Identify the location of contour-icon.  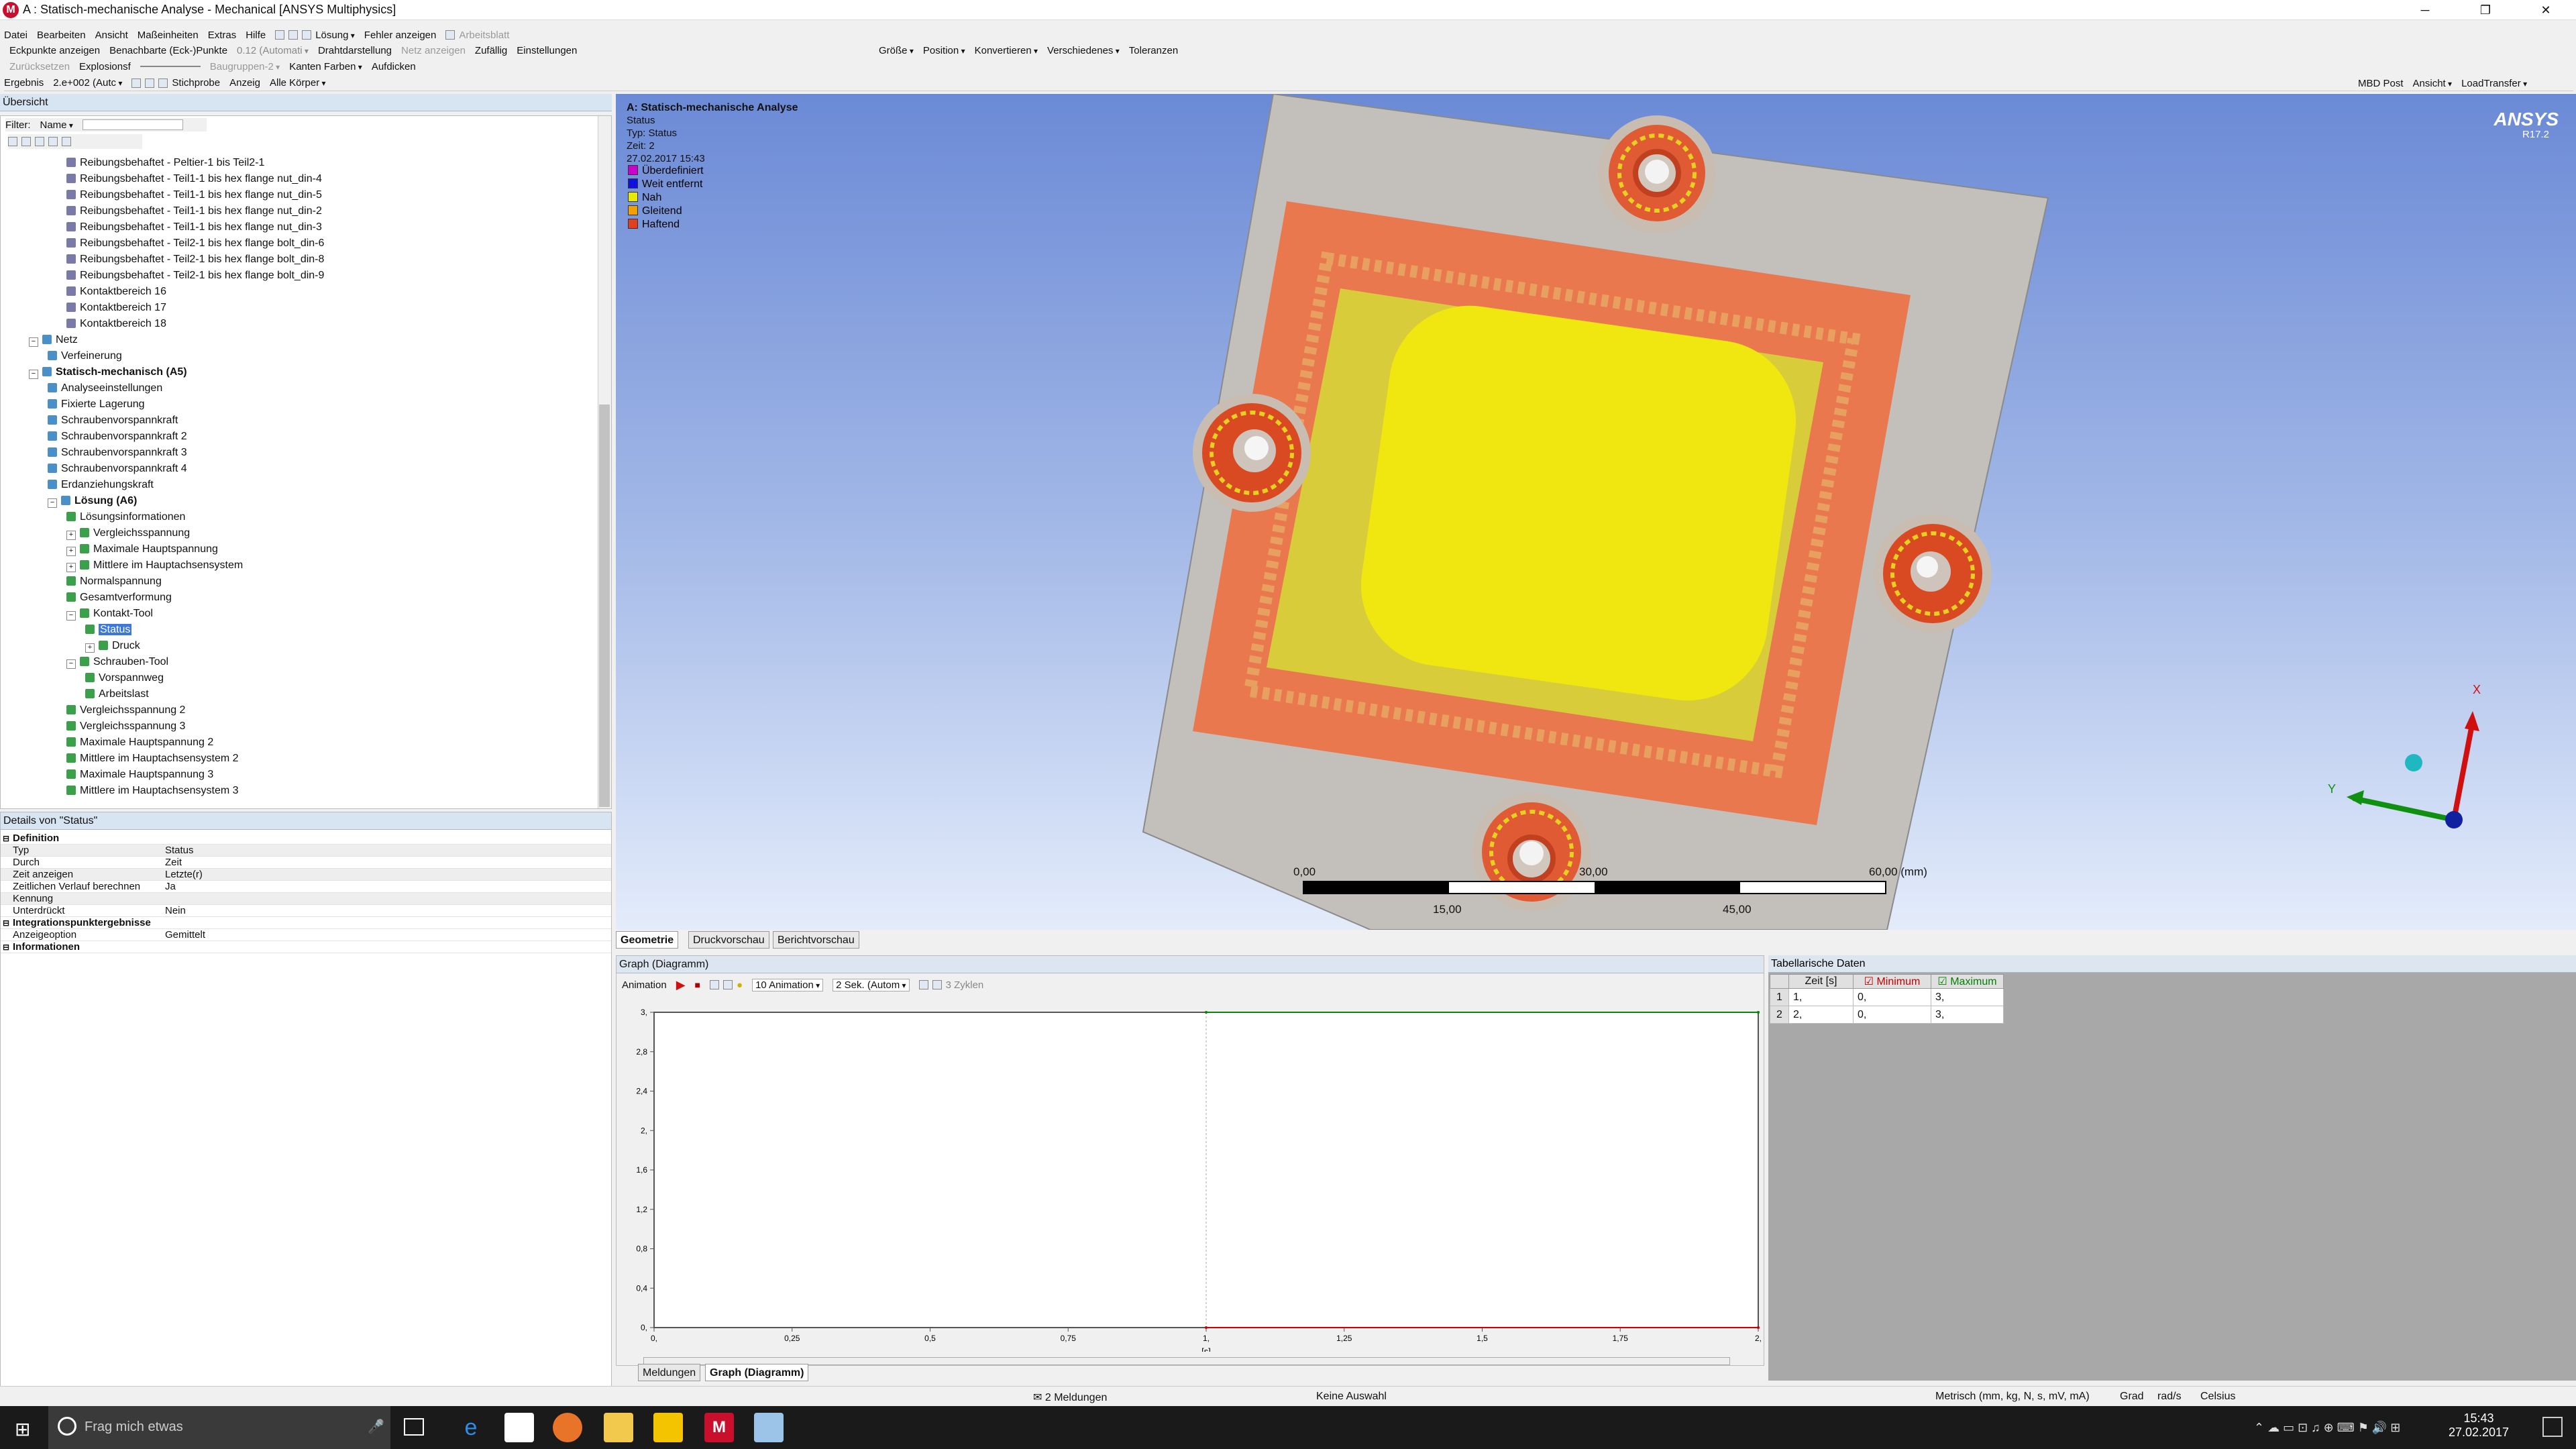
(136, 83).